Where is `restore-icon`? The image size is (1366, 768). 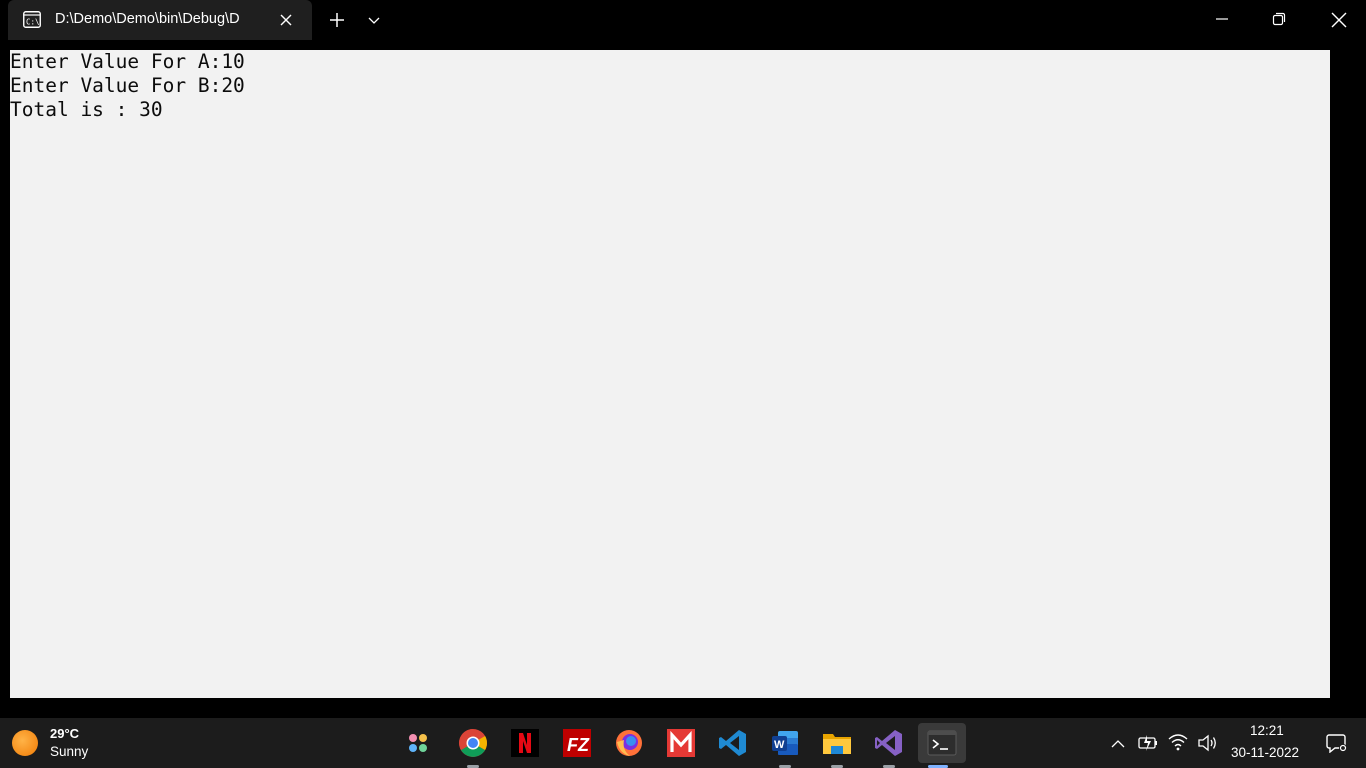 restore-icon is located at coordinates (1279, 19).